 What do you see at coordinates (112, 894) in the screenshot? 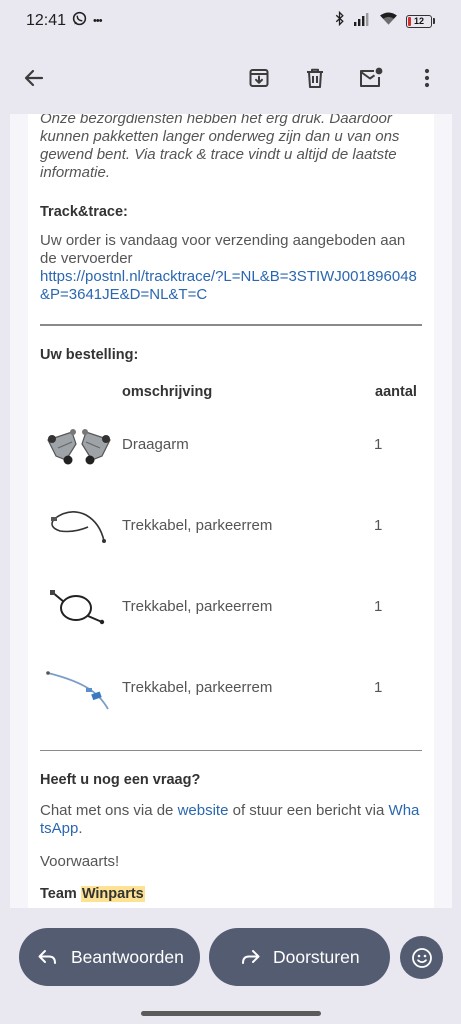
I see `signature-brand: Winparts` at bounding box center [112, 894].